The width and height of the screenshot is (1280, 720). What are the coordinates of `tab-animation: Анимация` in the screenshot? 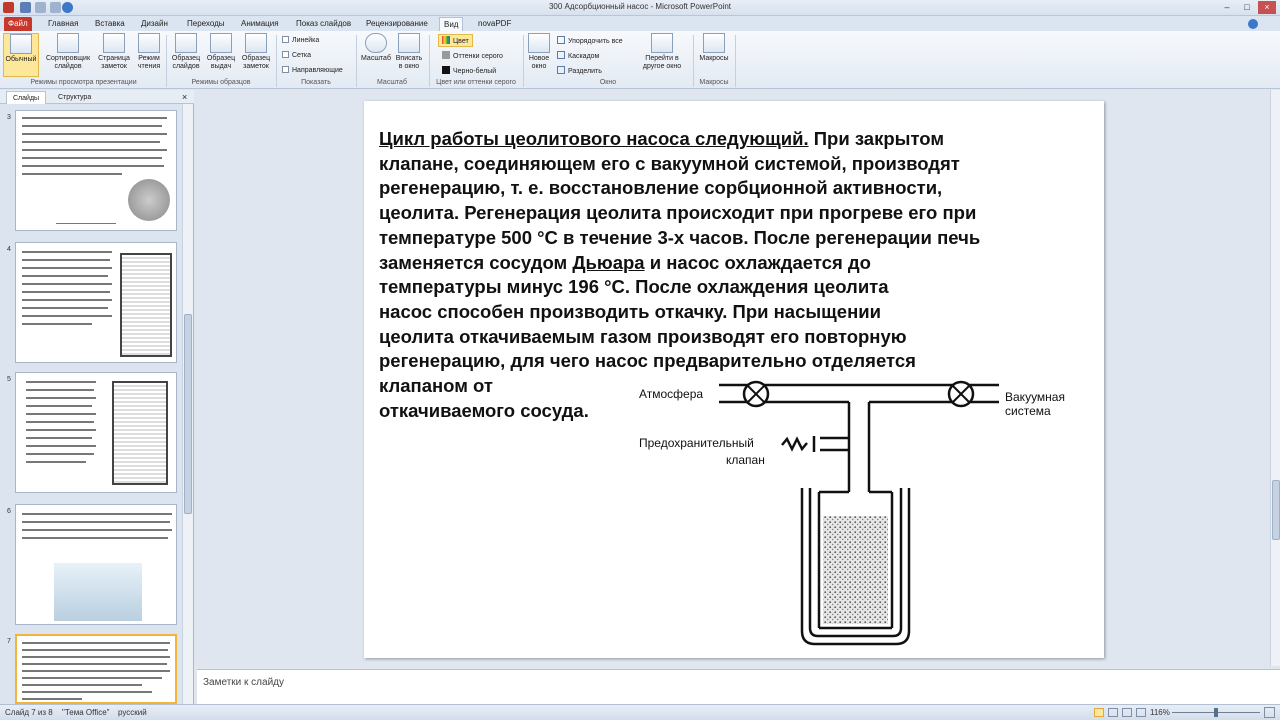 It's located at (260, 24).